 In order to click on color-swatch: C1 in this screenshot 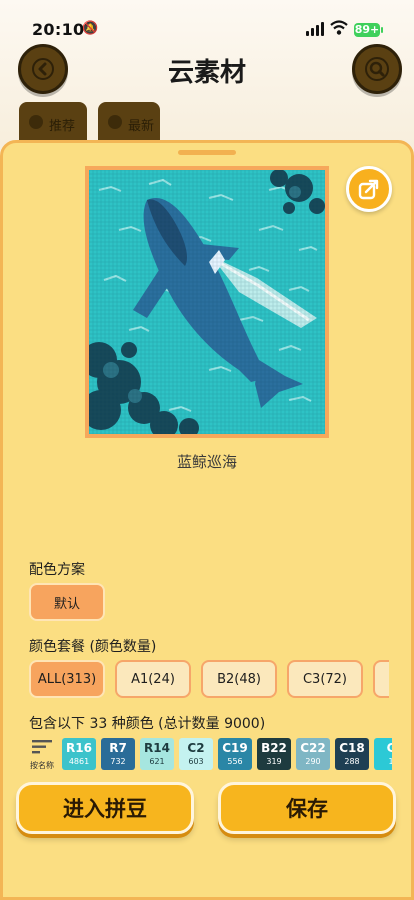, I will do `click(383, 754)`.